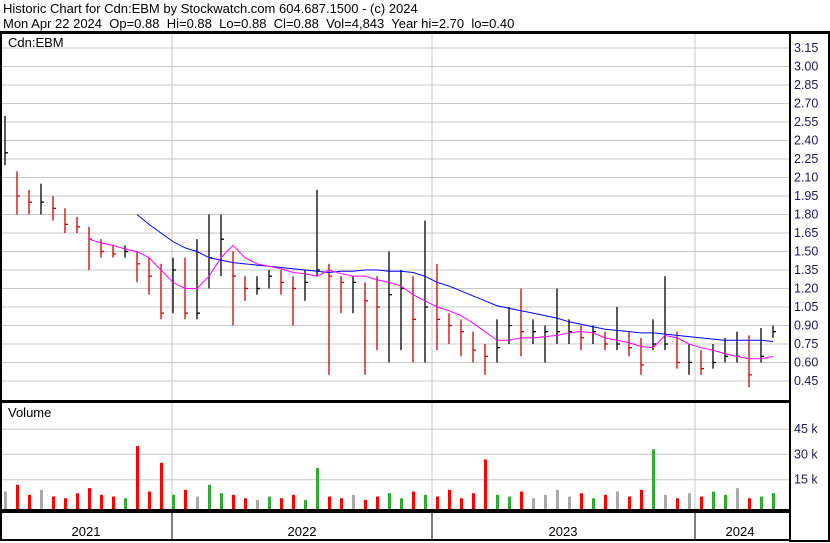  What do you see at coordinates (806, 454) in the screenshot?
I see `volume-tick-label: 30 k` at bounding box center [806, 454].